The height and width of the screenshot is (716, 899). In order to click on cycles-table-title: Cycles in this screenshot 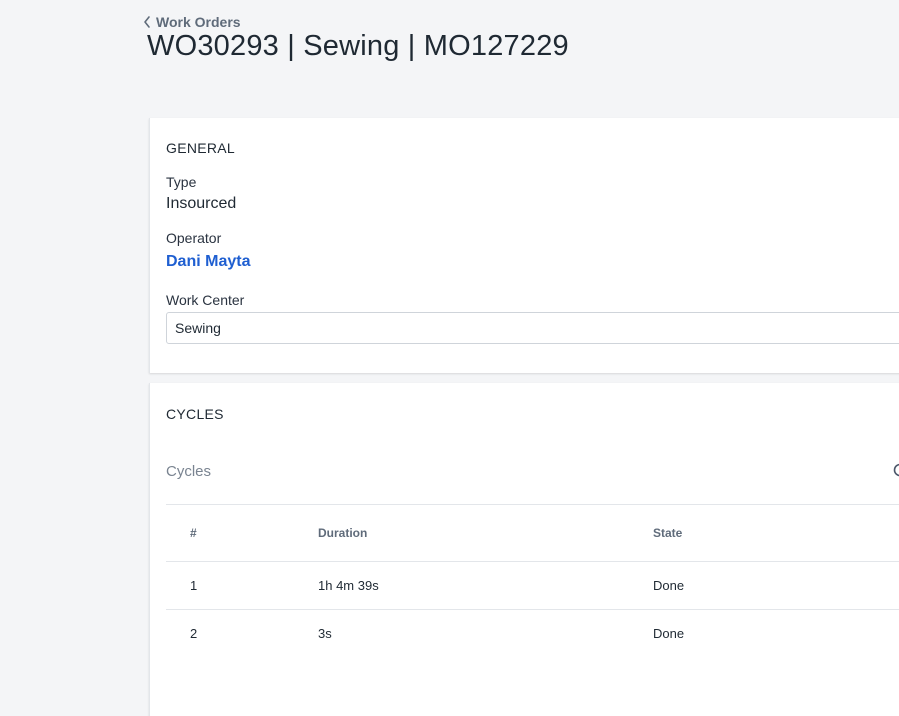, I will do `click(189, 471)`.